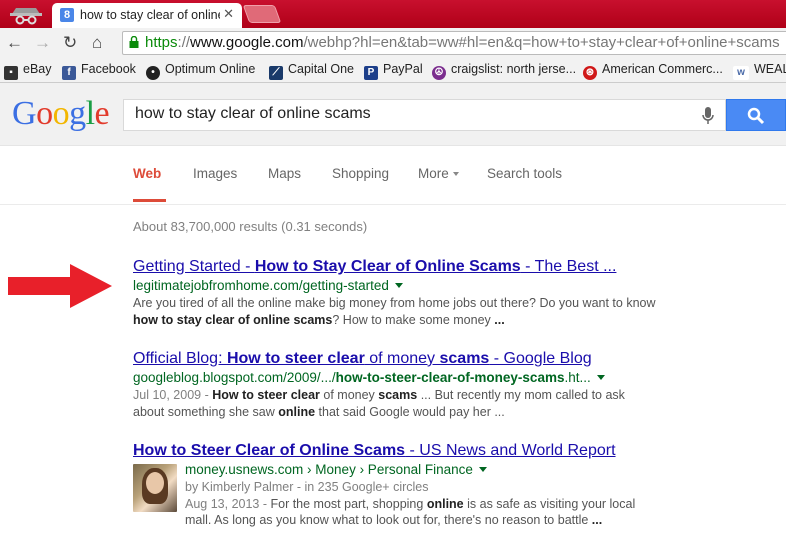  Describe the element at coordinates (438, 173) in the screenshot. I see `tab-more: More` at that location.